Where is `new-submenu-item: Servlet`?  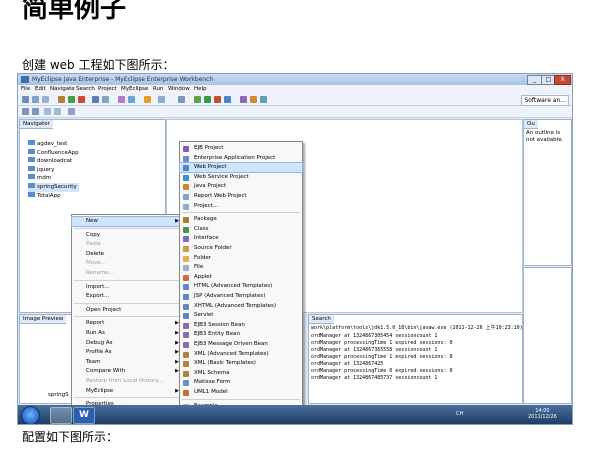
new-submenu-item: Servlet is located at coordinates (241, 315).